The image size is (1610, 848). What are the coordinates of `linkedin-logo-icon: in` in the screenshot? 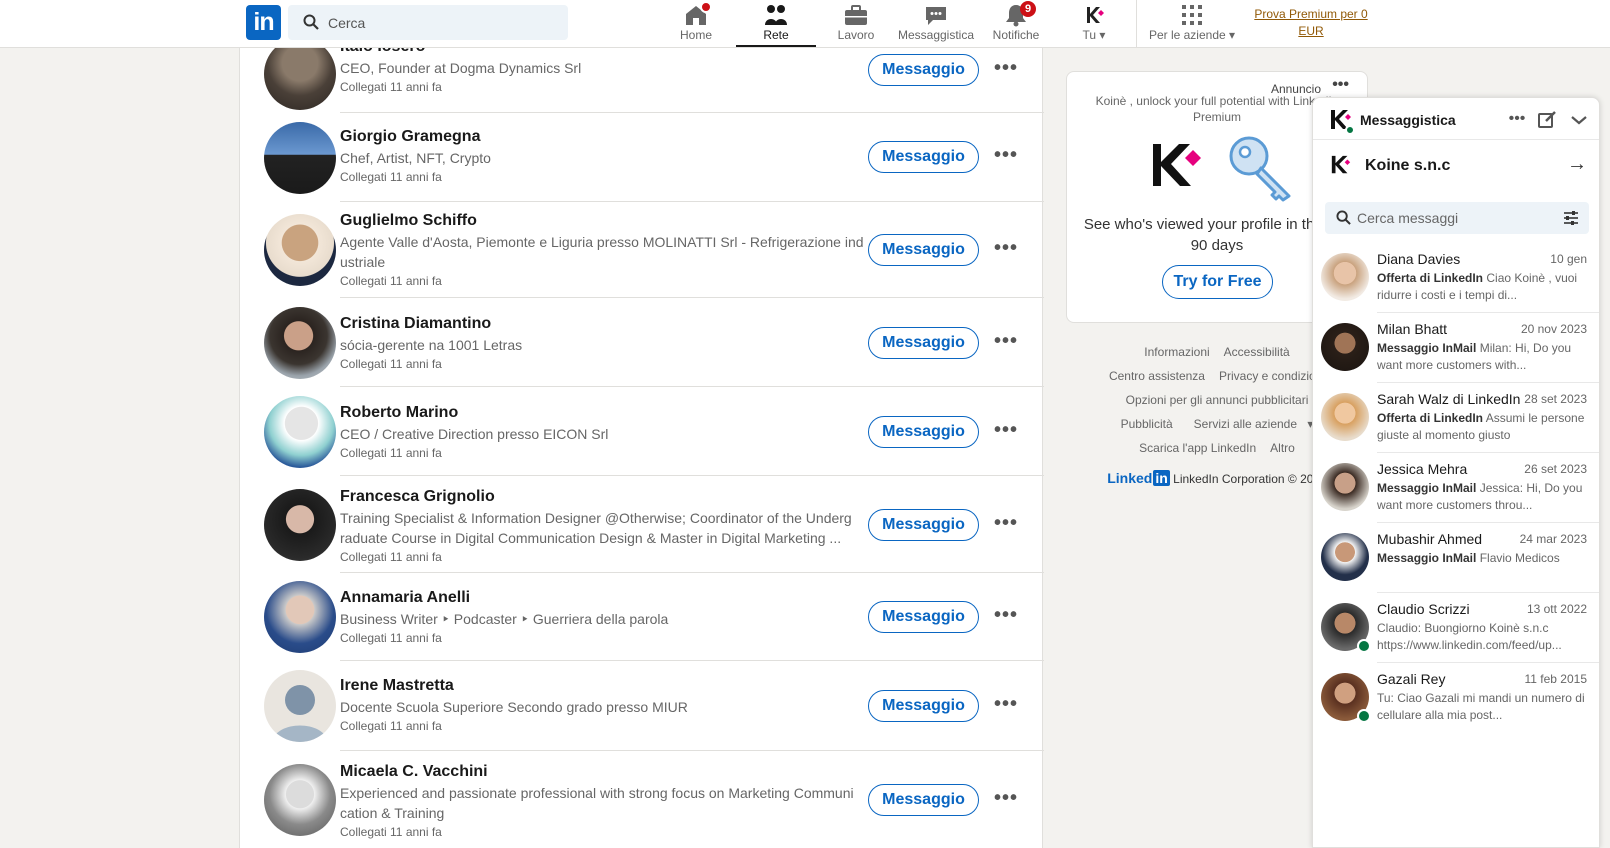 It's located at (263, 22).